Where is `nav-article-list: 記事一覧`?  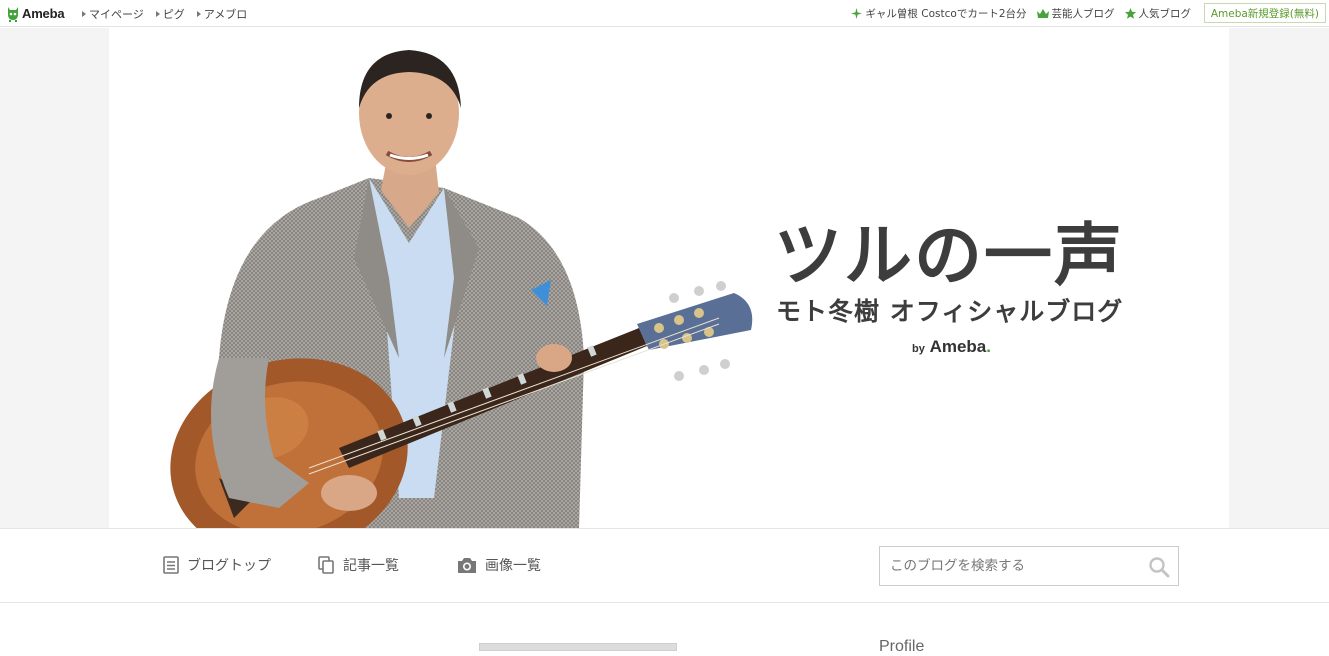 nav-article-list: 記事一覧 is located at coordinates (358, 565).